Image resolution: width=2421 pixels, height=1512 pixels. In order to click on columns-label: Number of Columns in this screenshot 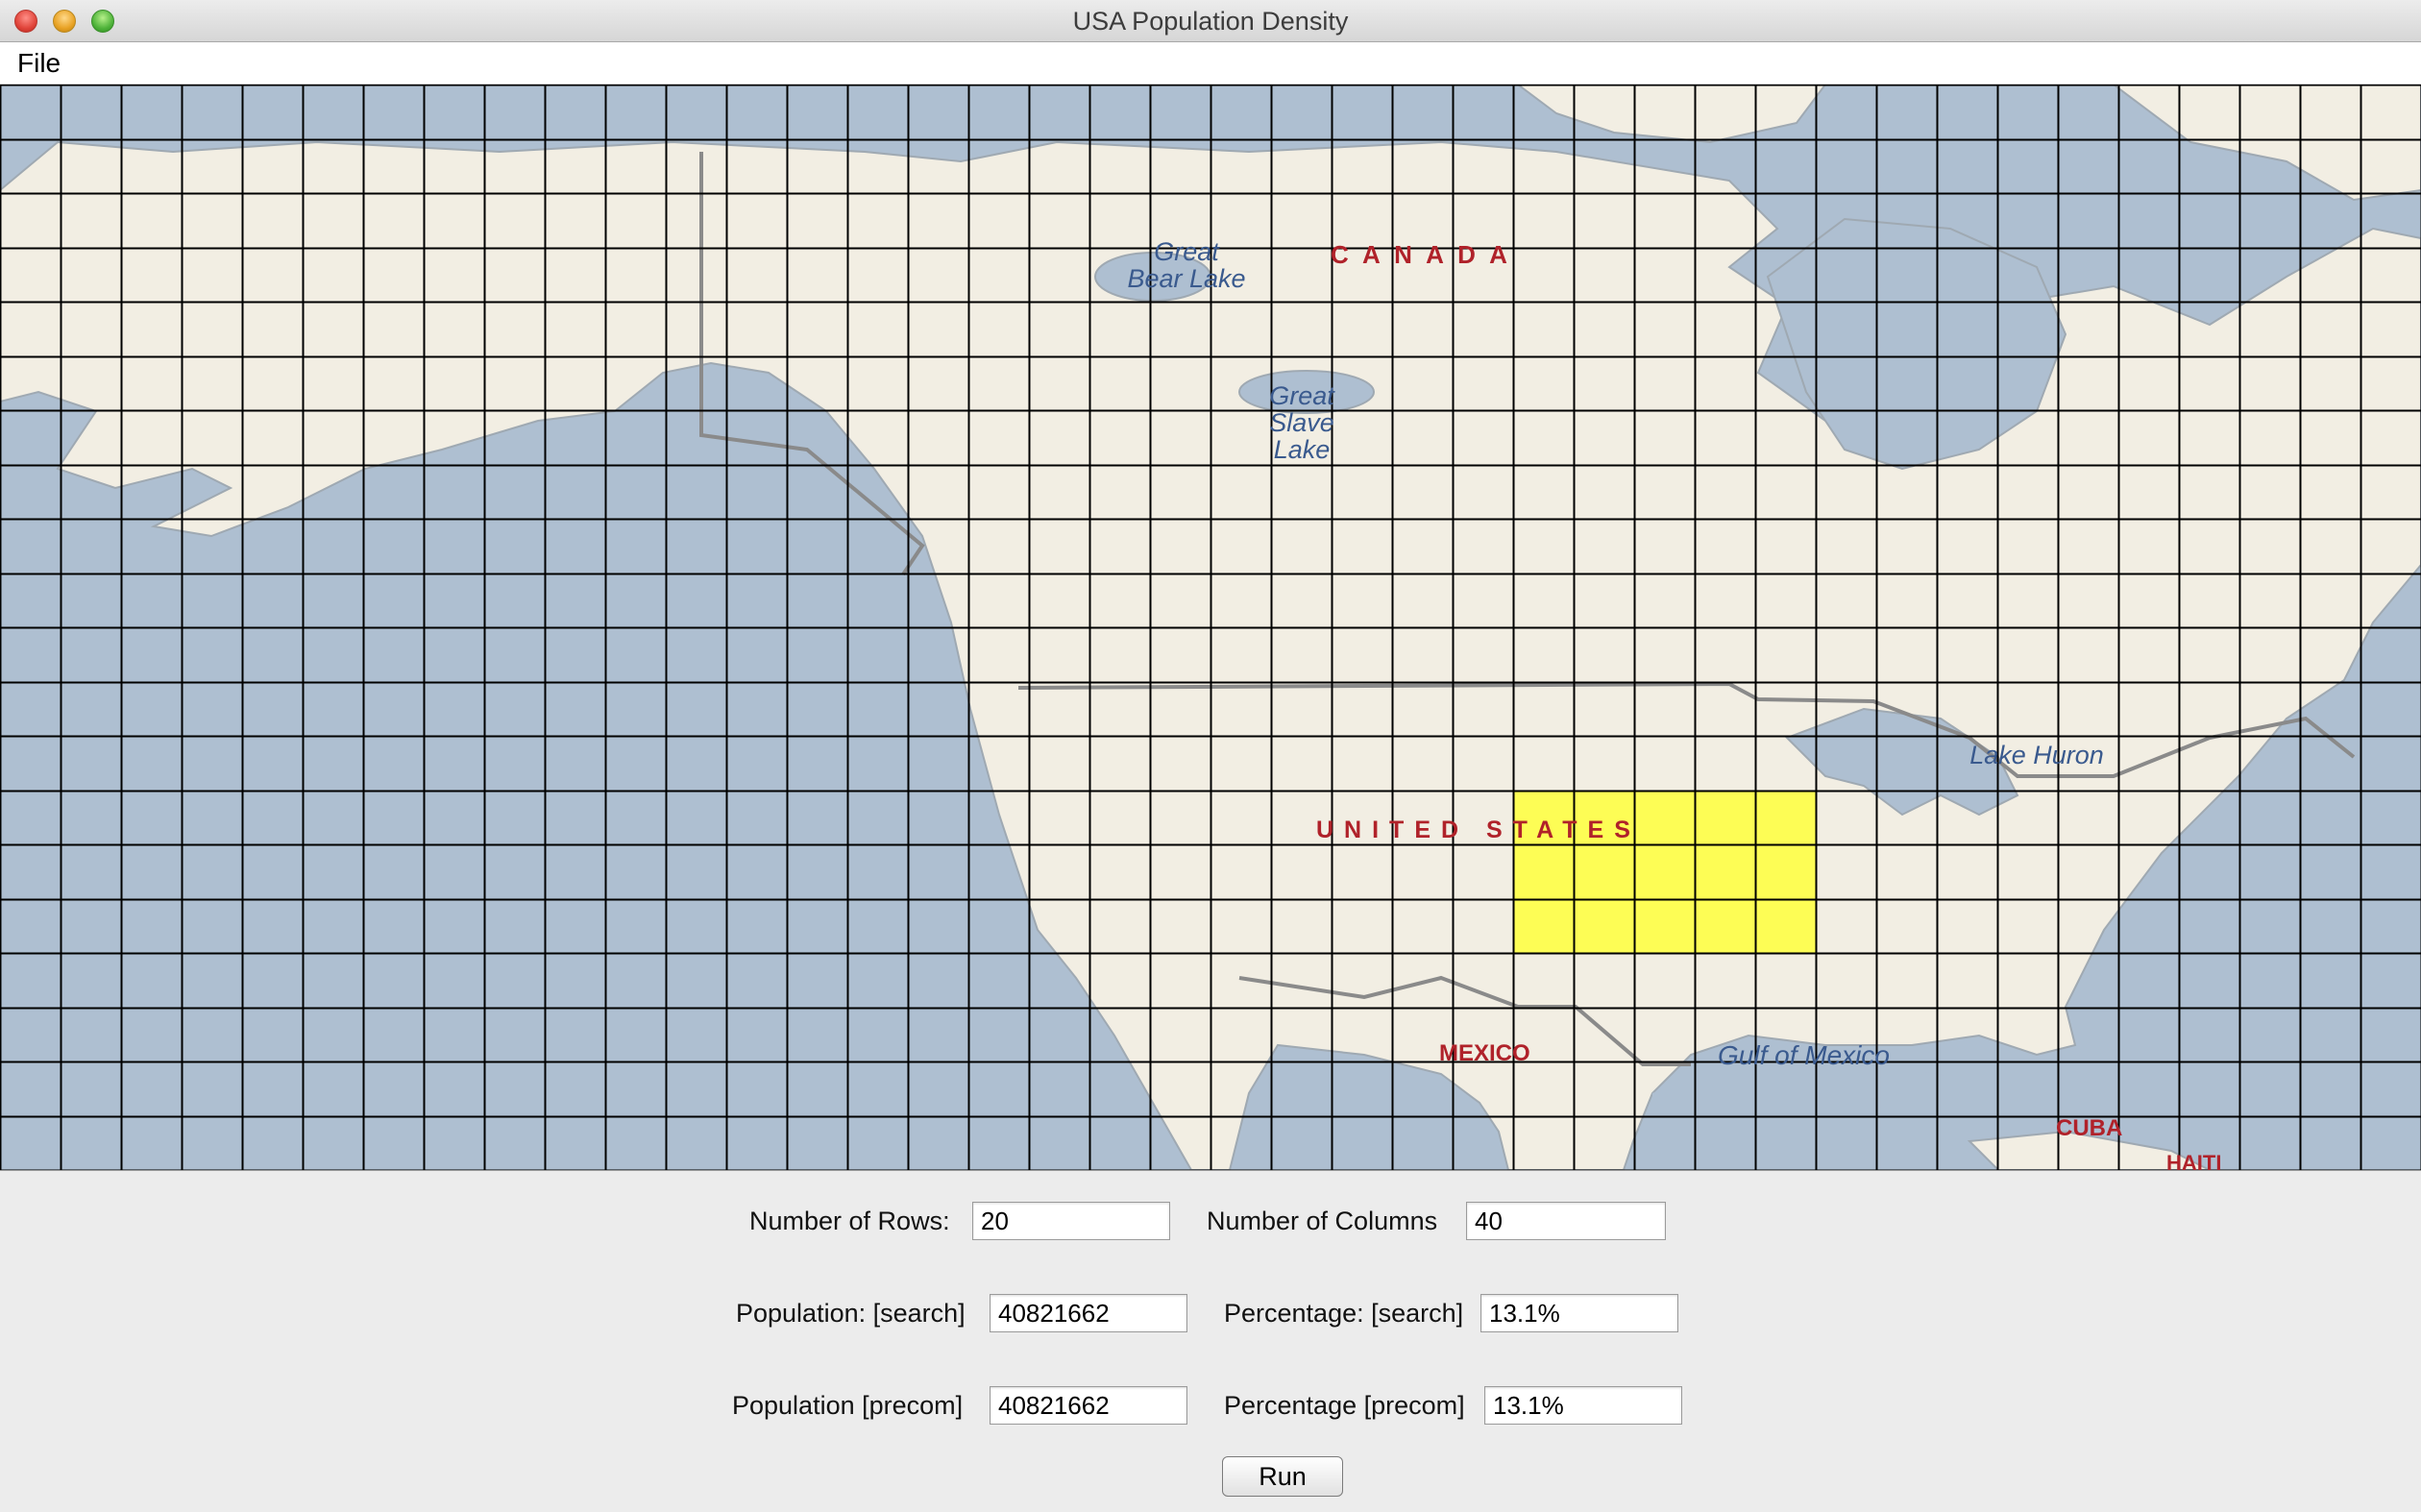, I will do `click(1322, 1221)`.